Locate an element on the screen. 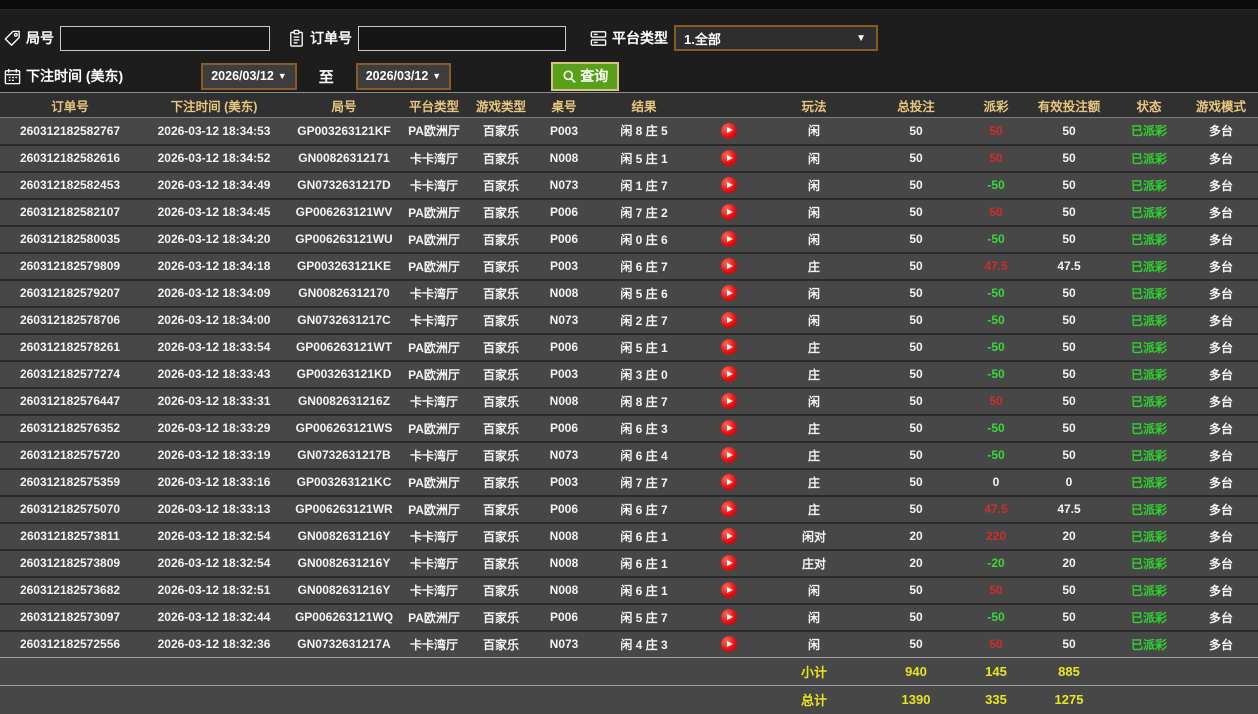 Image resolution: width=1258 pixels, height=714 pixels. cell-round: GN00826312170 is located at coordinates (344, 292).